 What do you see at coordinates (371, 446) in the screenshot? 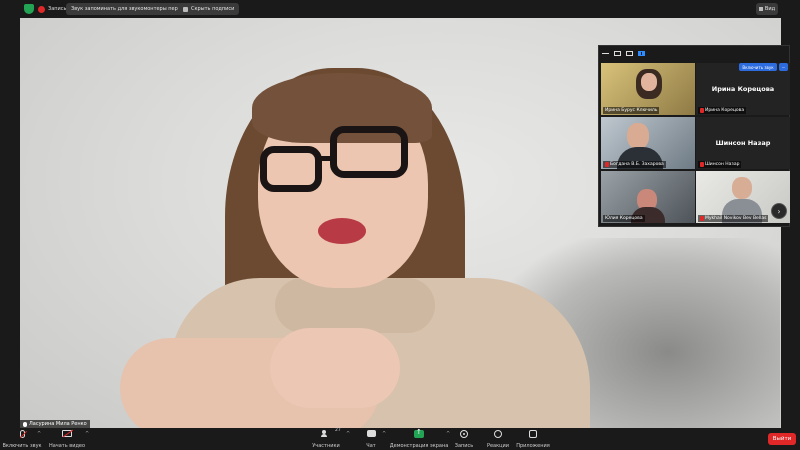
I see `chat-label: Чат` at bounding box center [371, 446].